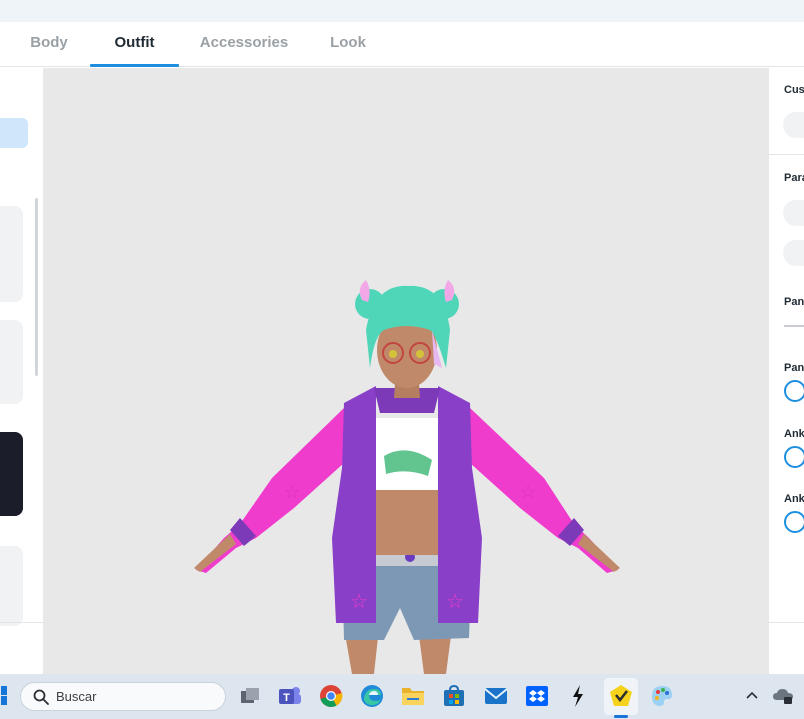 The width and height of the screenshot is (804, 719). What do you see at coordinates (134, 44) in the screenshot?
I see `tab-outfit: Outfit` at bounding box center [134, 44].